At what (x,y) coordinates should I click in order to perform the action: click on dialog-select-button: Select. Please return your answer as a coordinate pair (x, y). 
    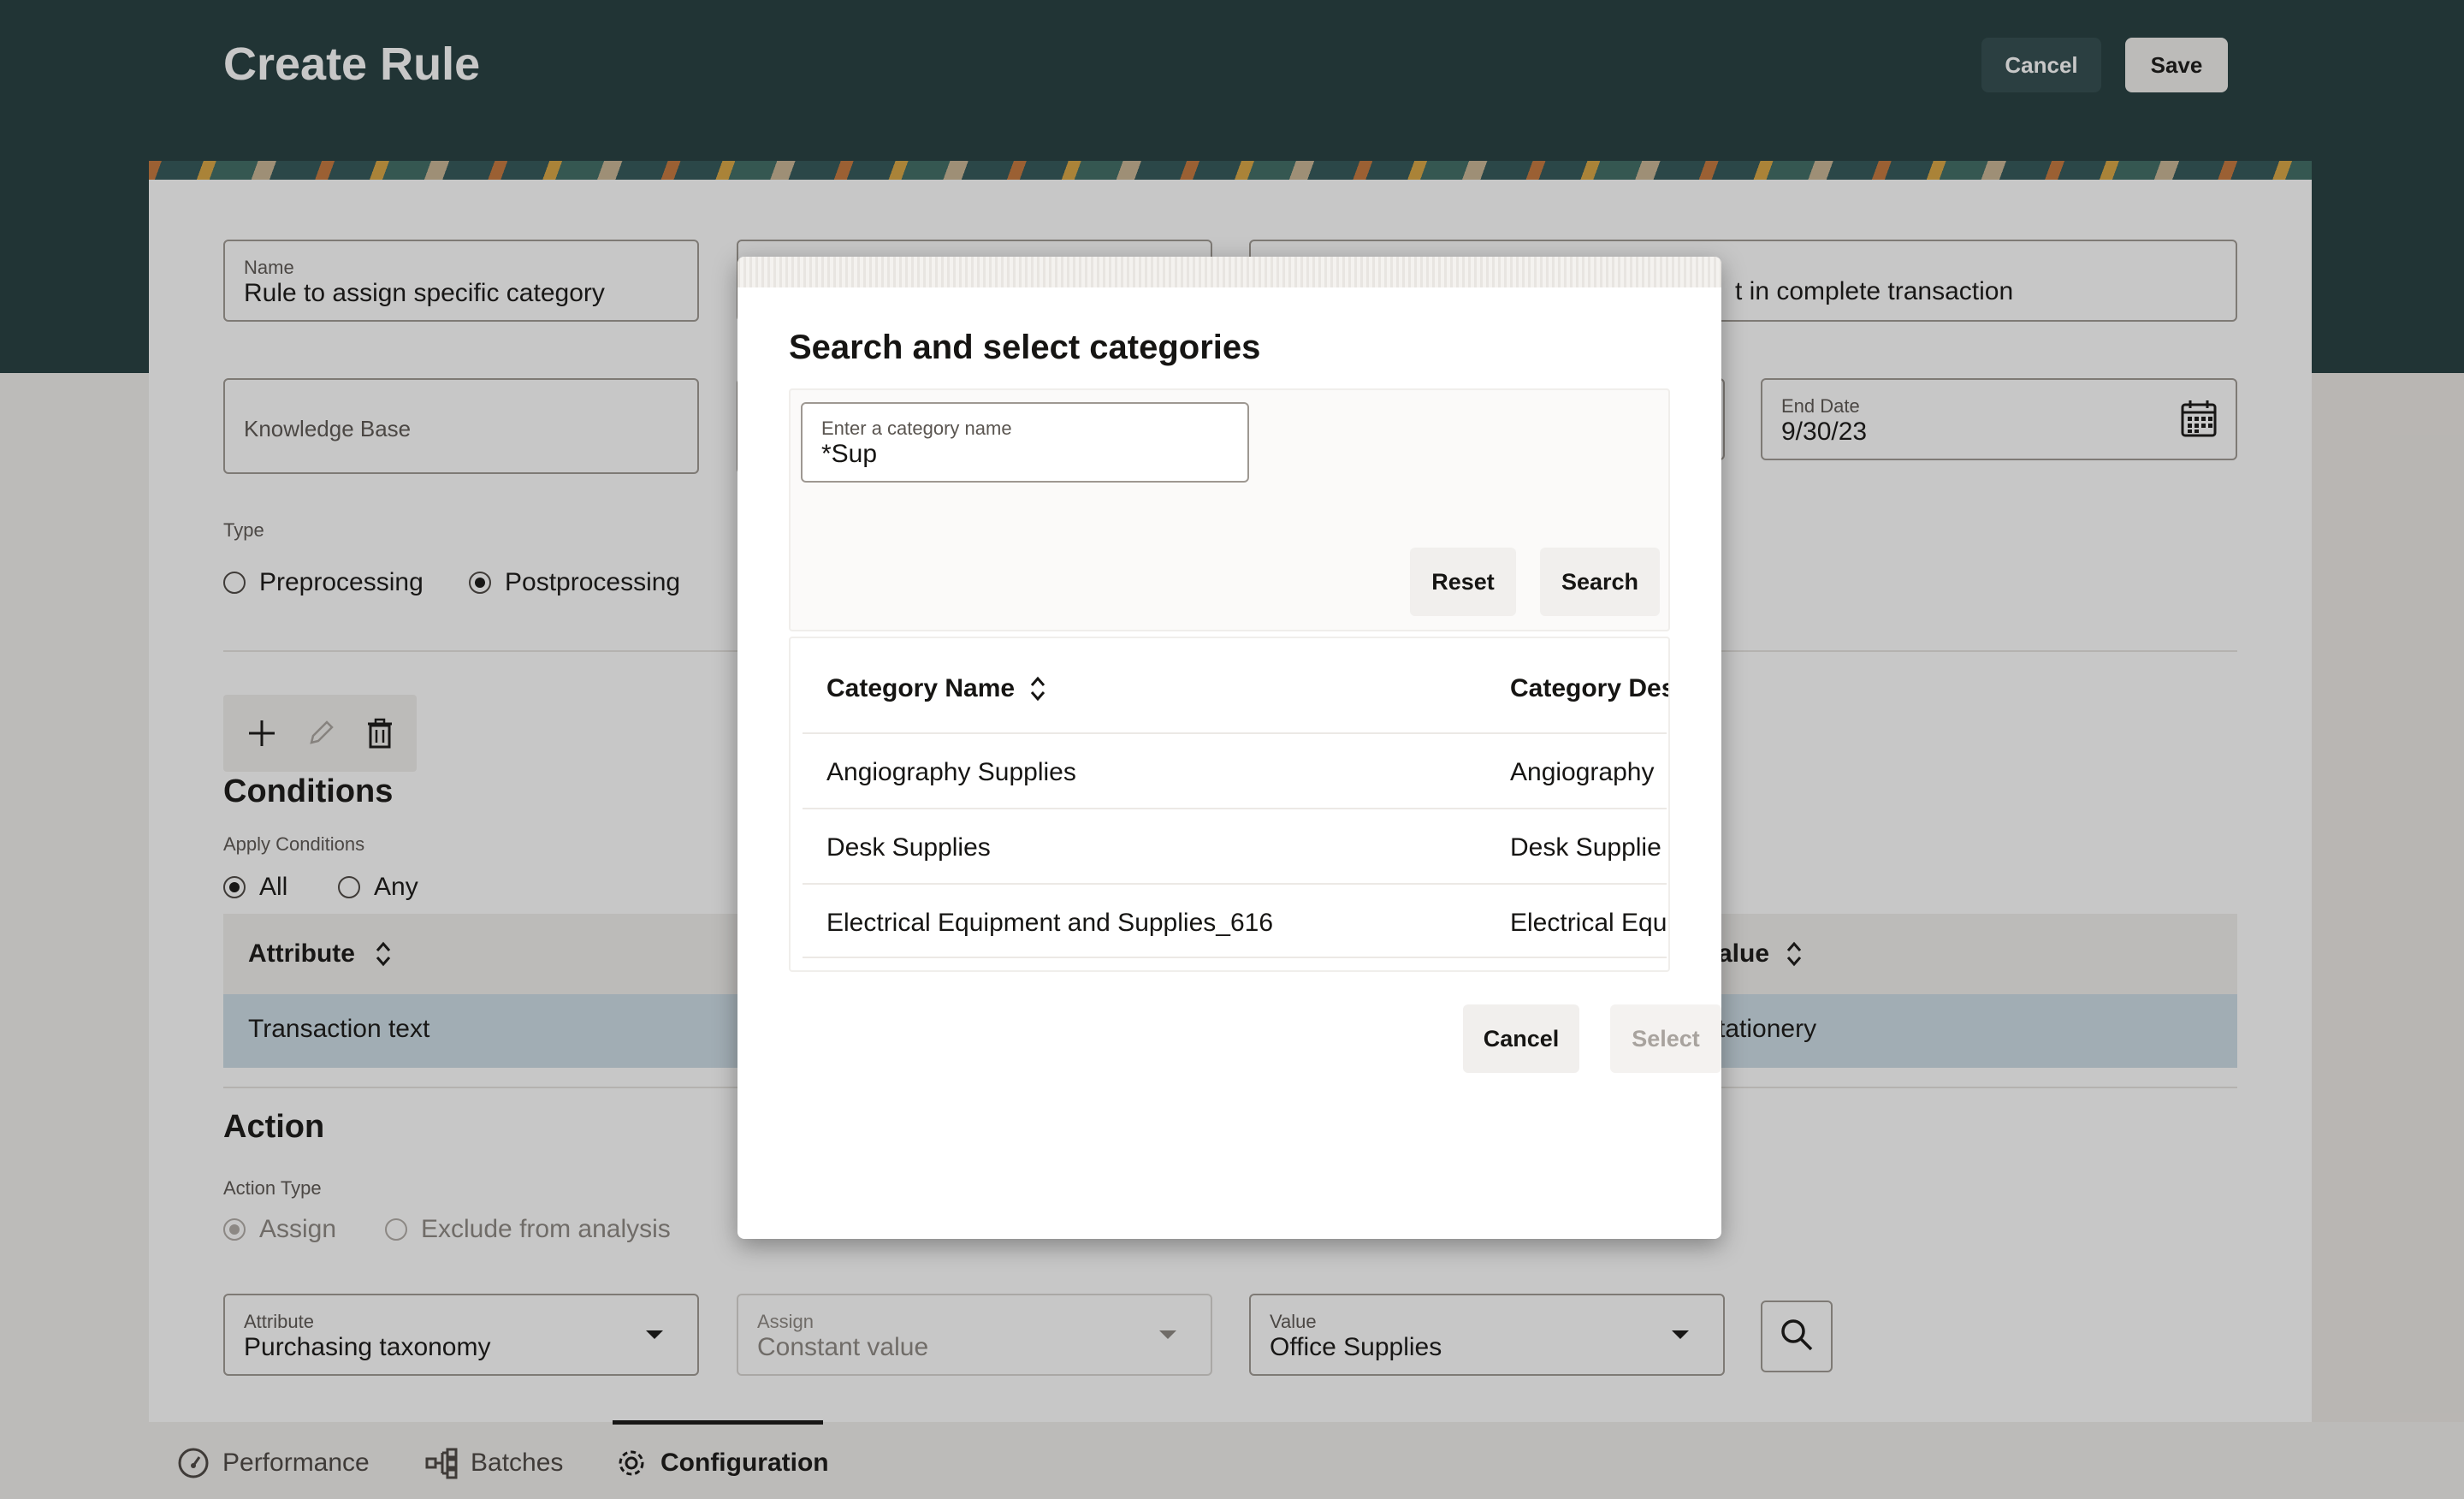
    Looking at the image, I should click on (1665, 1038).